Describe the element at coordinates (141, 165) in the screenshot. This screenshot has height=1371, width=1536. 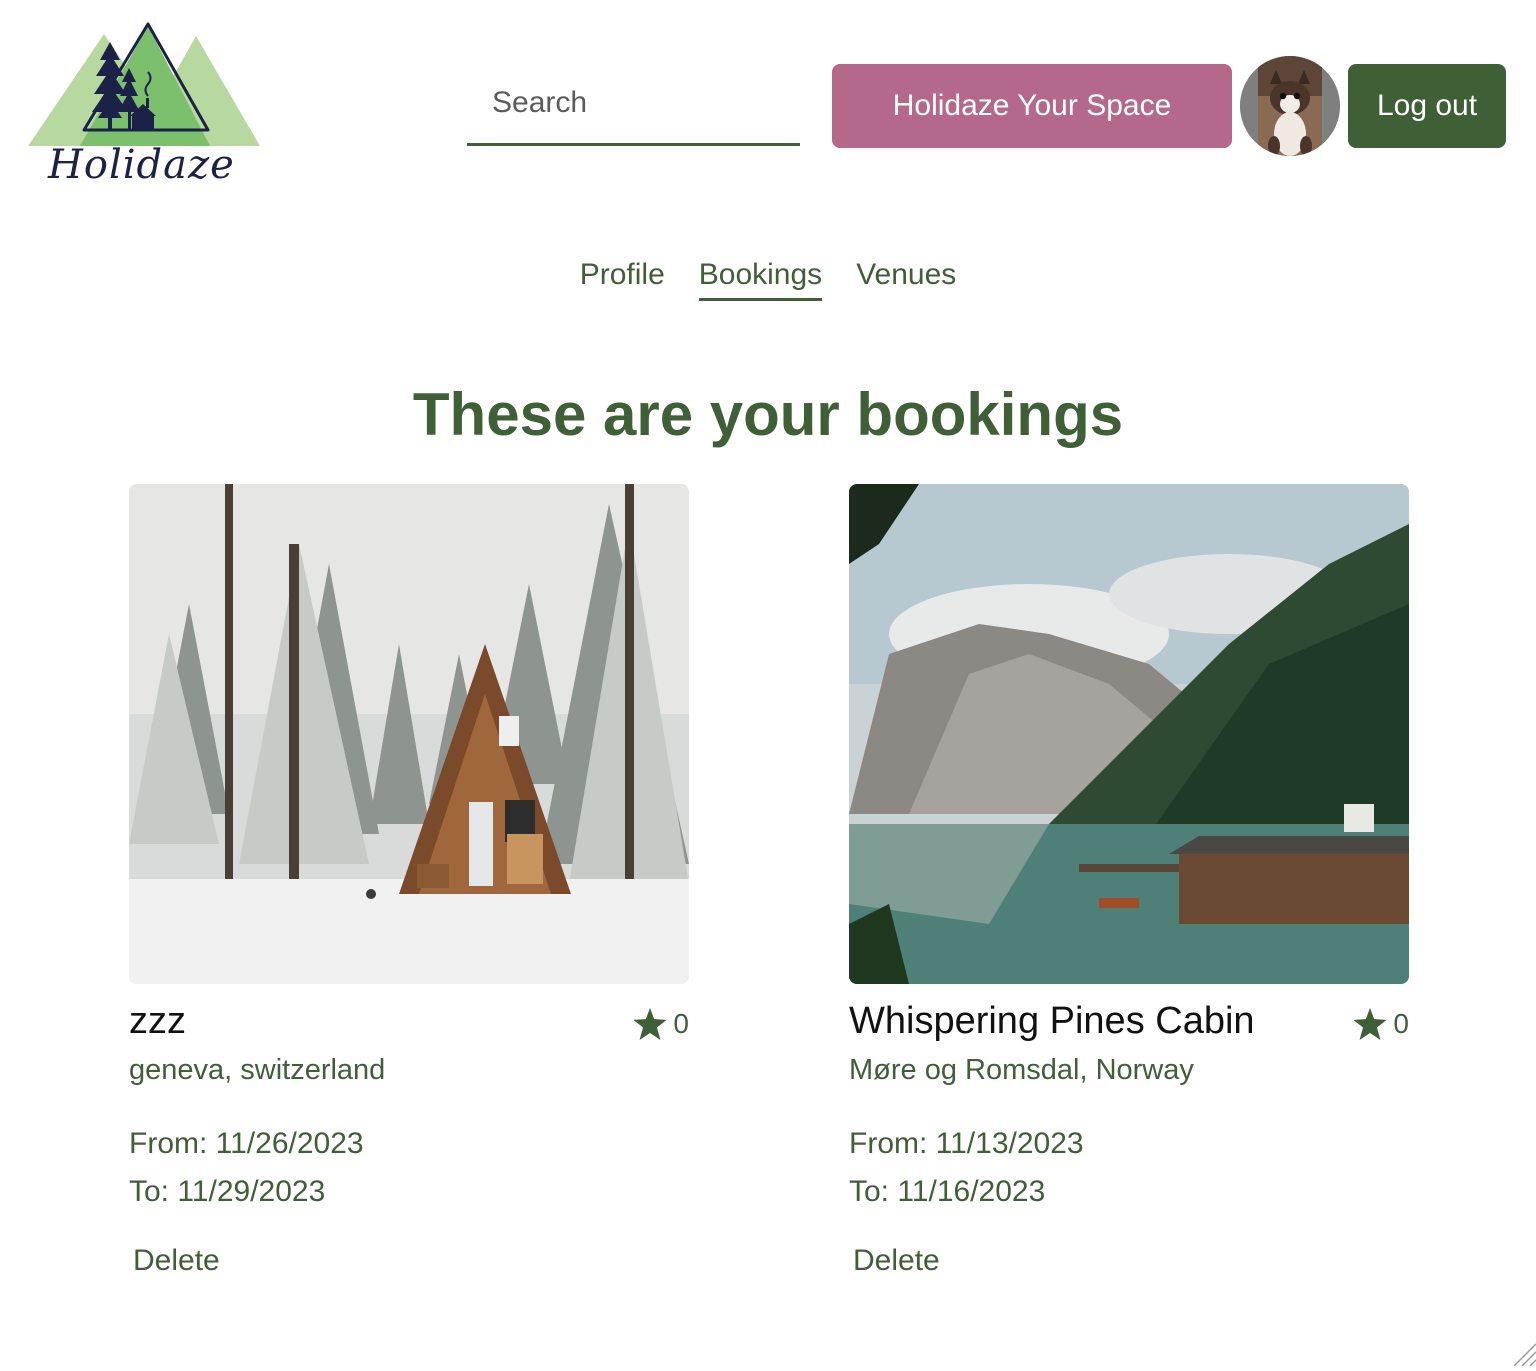
I see `brand-name: Holidaze` at that location.